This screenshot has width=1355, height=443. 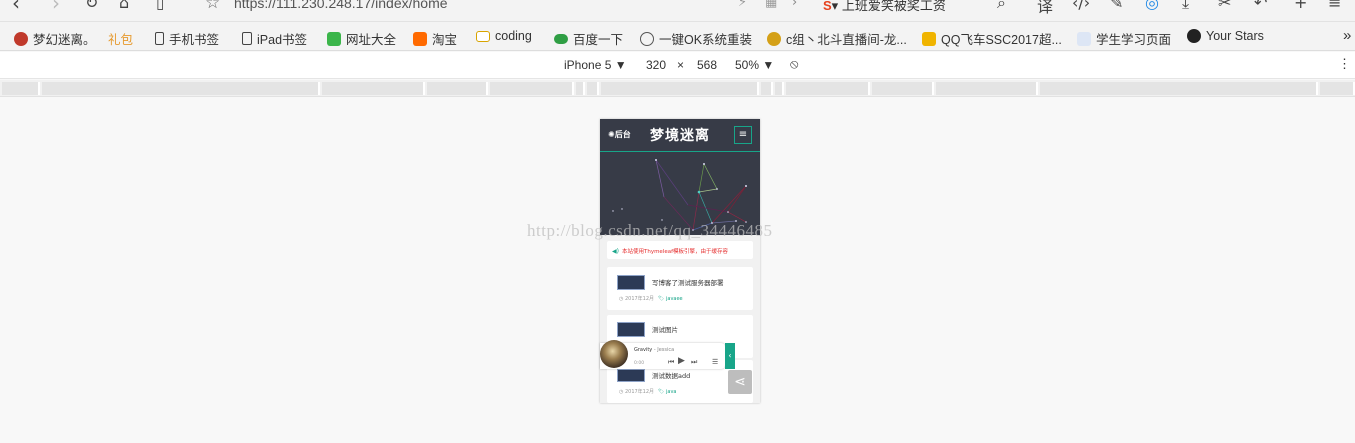 I want to click on bookmark-item: 淘宝, so click(x=435, y=38).